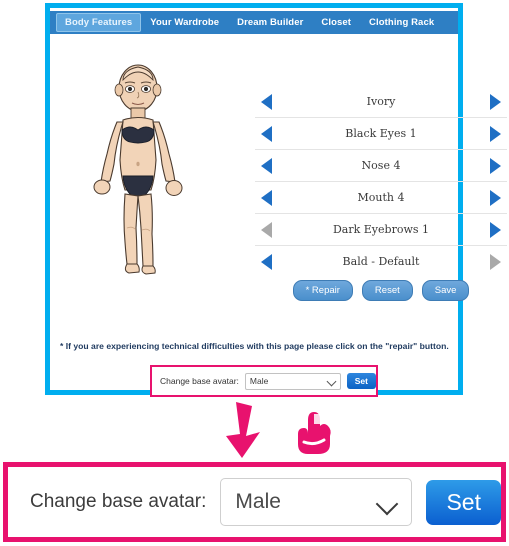 The width and height of the screenshot is (509, 546). What do you see at coordinates (270, 22) in the screenshot?
I see `tab-dream-builder: Dream Builder` at bounding box center [270, 22].